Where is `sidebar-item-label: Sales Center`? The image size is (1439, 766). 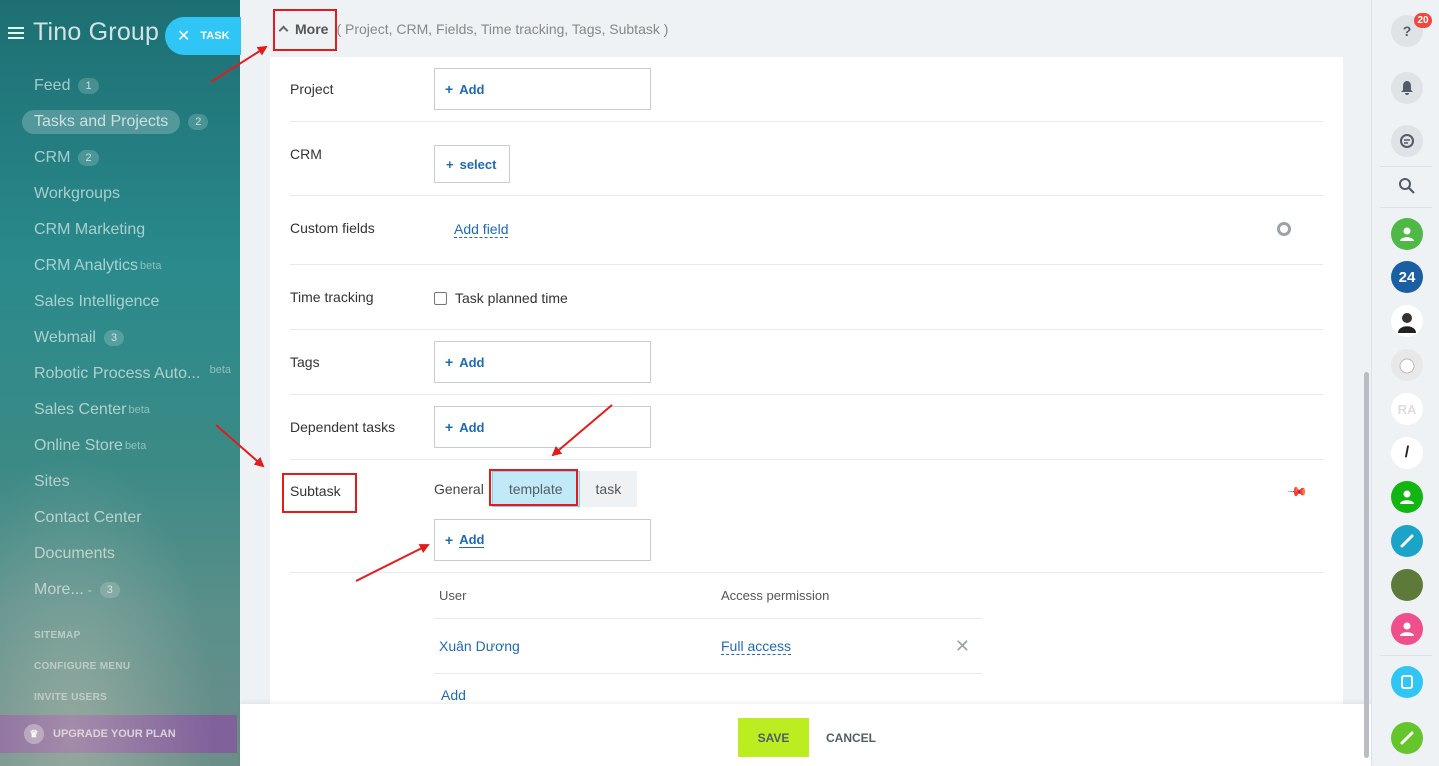
sidebar-item-label: Sales Center is located at coordinates (80, 409).